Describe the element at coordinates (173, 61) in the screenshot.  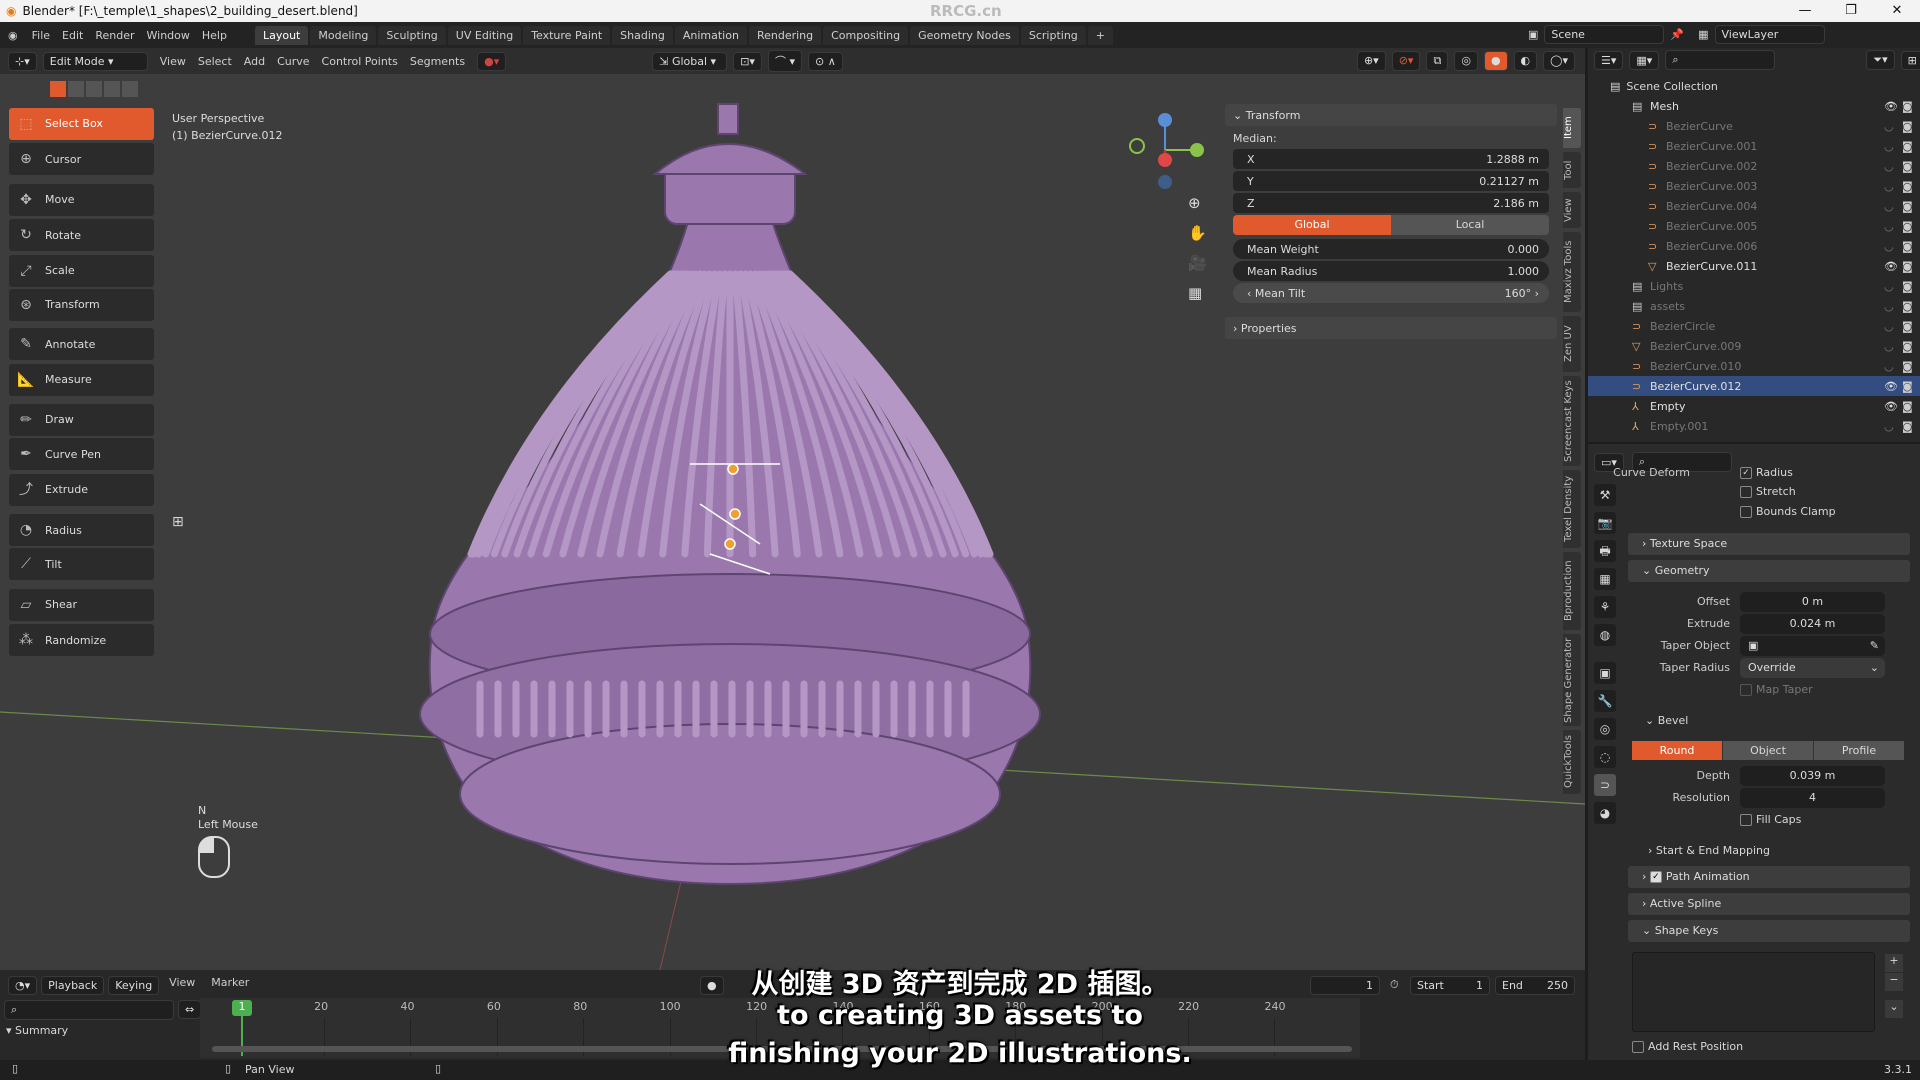
I see `header-menu-view: View` at that location.